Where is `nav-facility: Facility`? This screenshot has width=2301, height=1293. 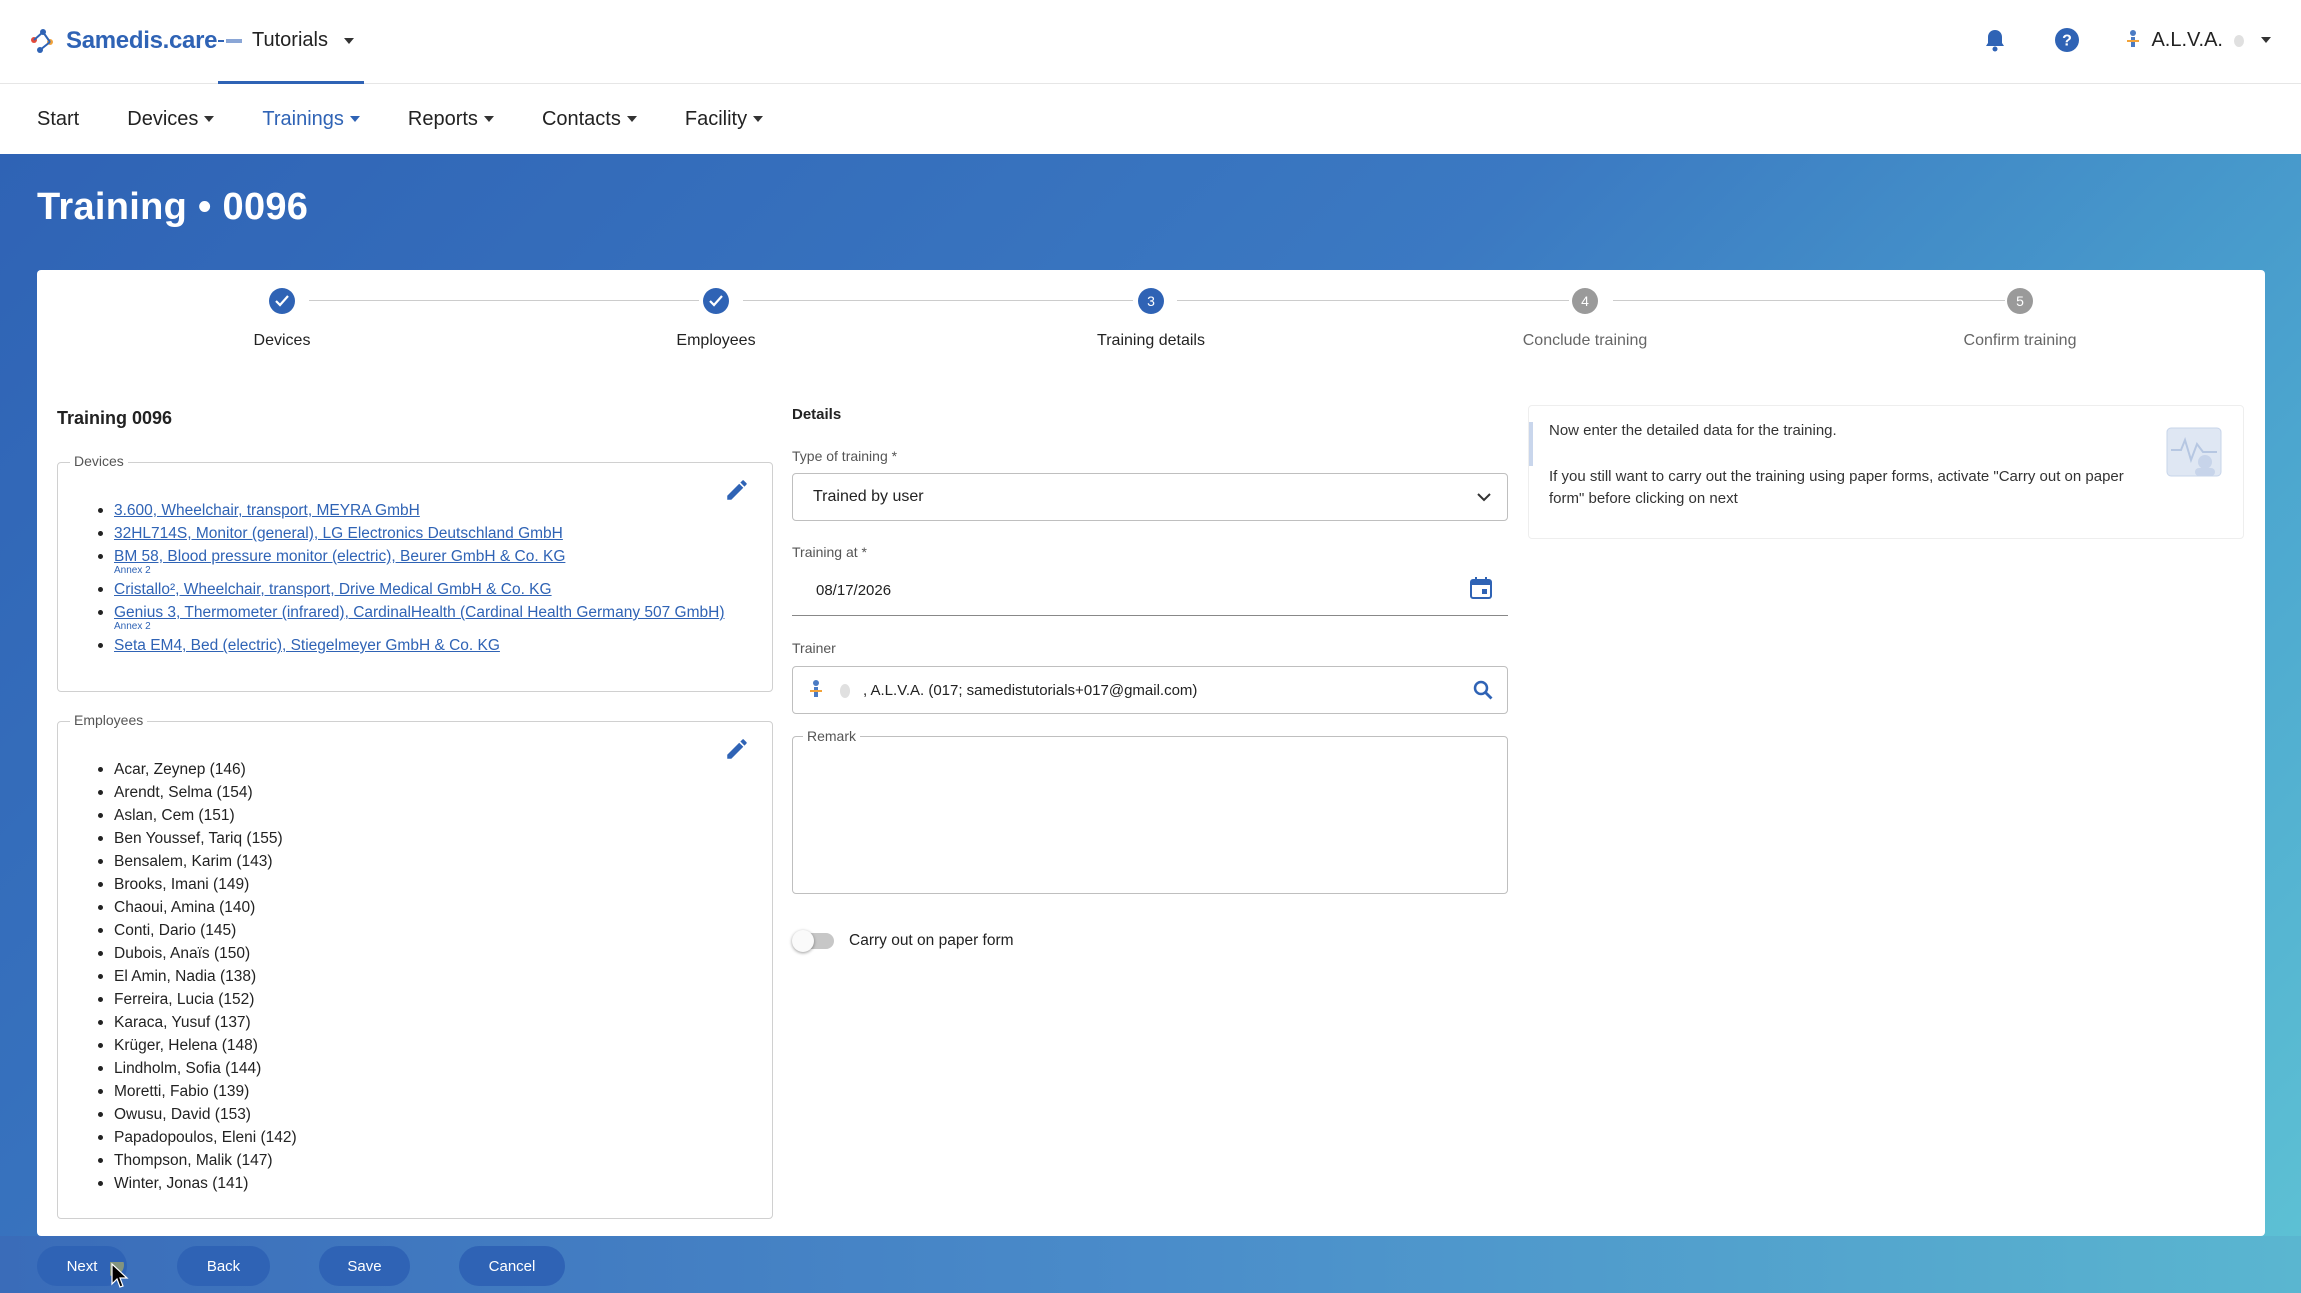
nav-facility: Facility is located at coordinates (724, 119).